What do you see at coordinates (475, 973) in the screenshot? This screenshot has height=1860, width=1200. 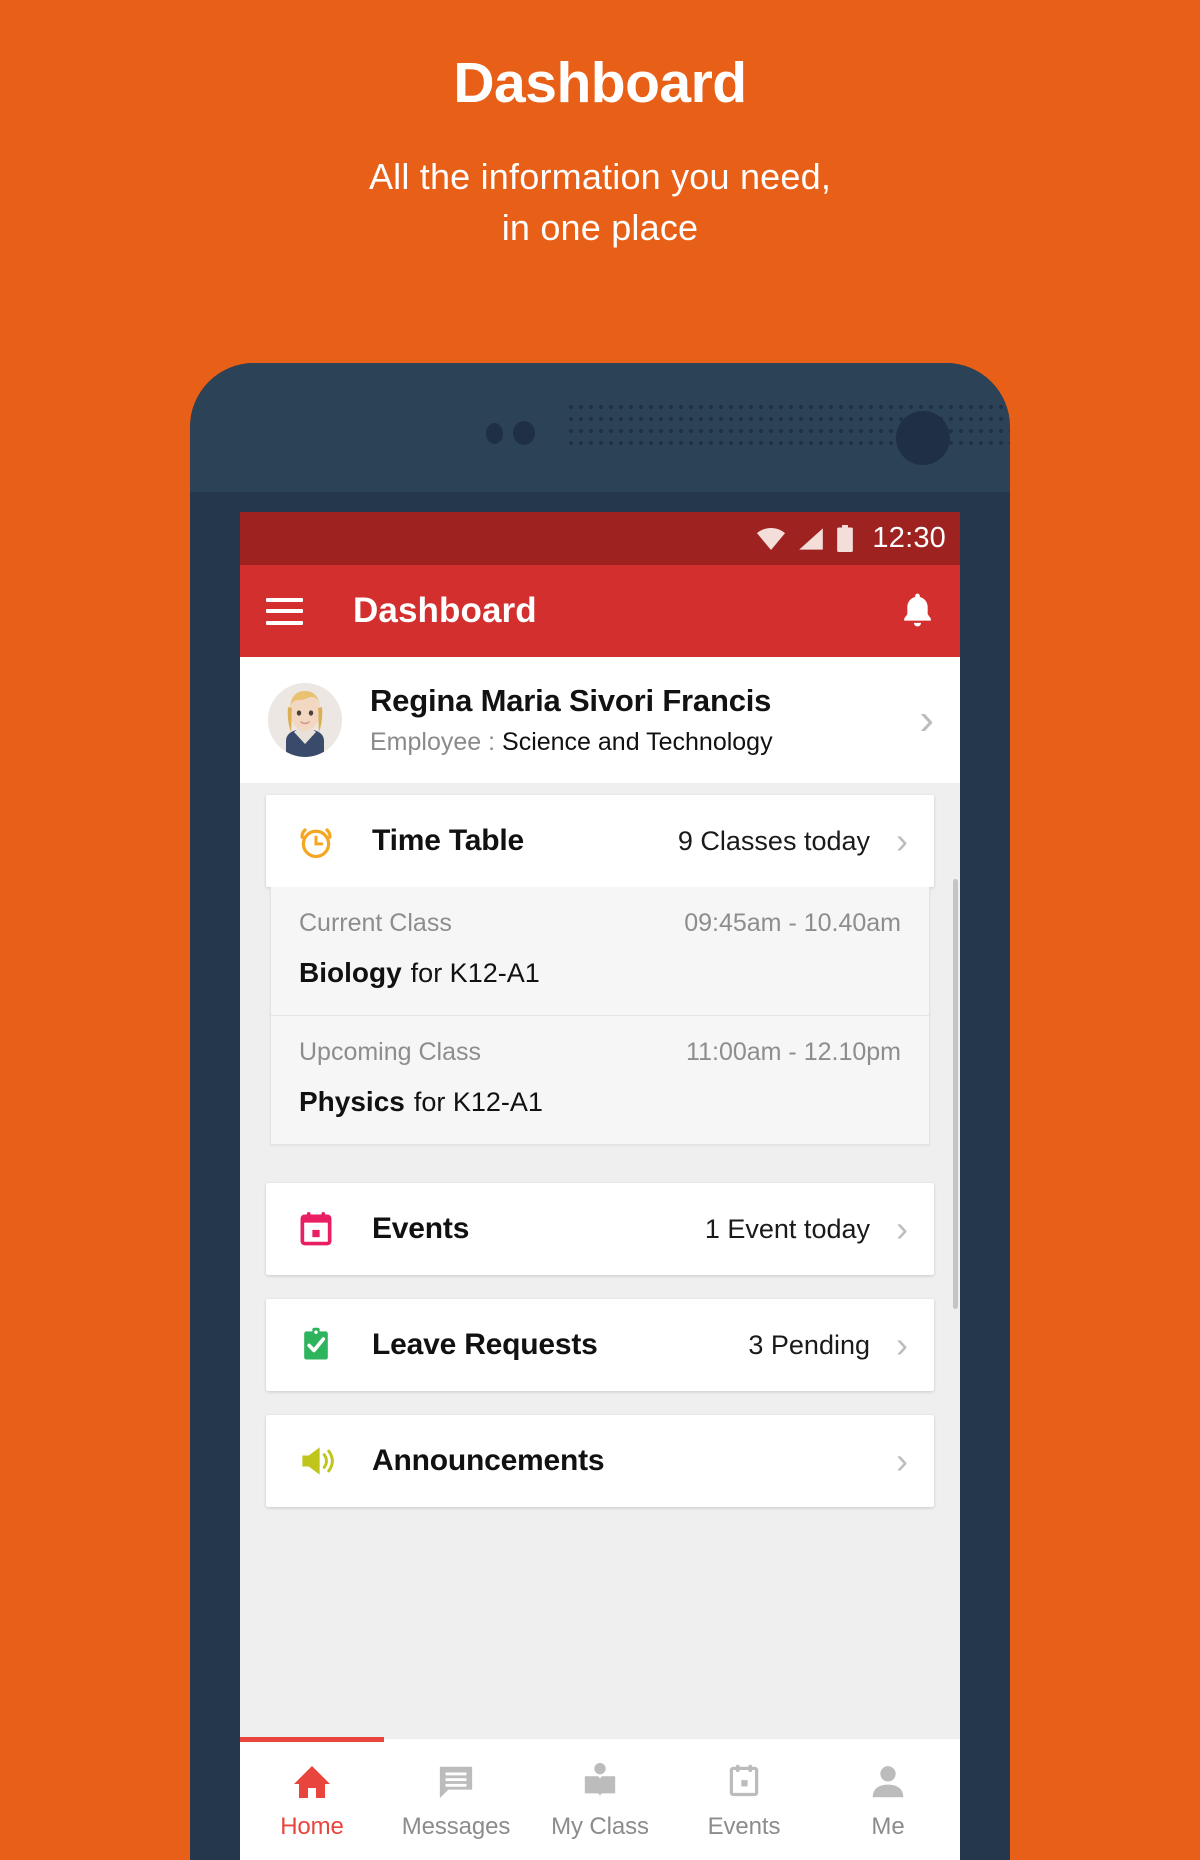 I see `current-class-for: for K12-A1` at bounding box center [475, 973].